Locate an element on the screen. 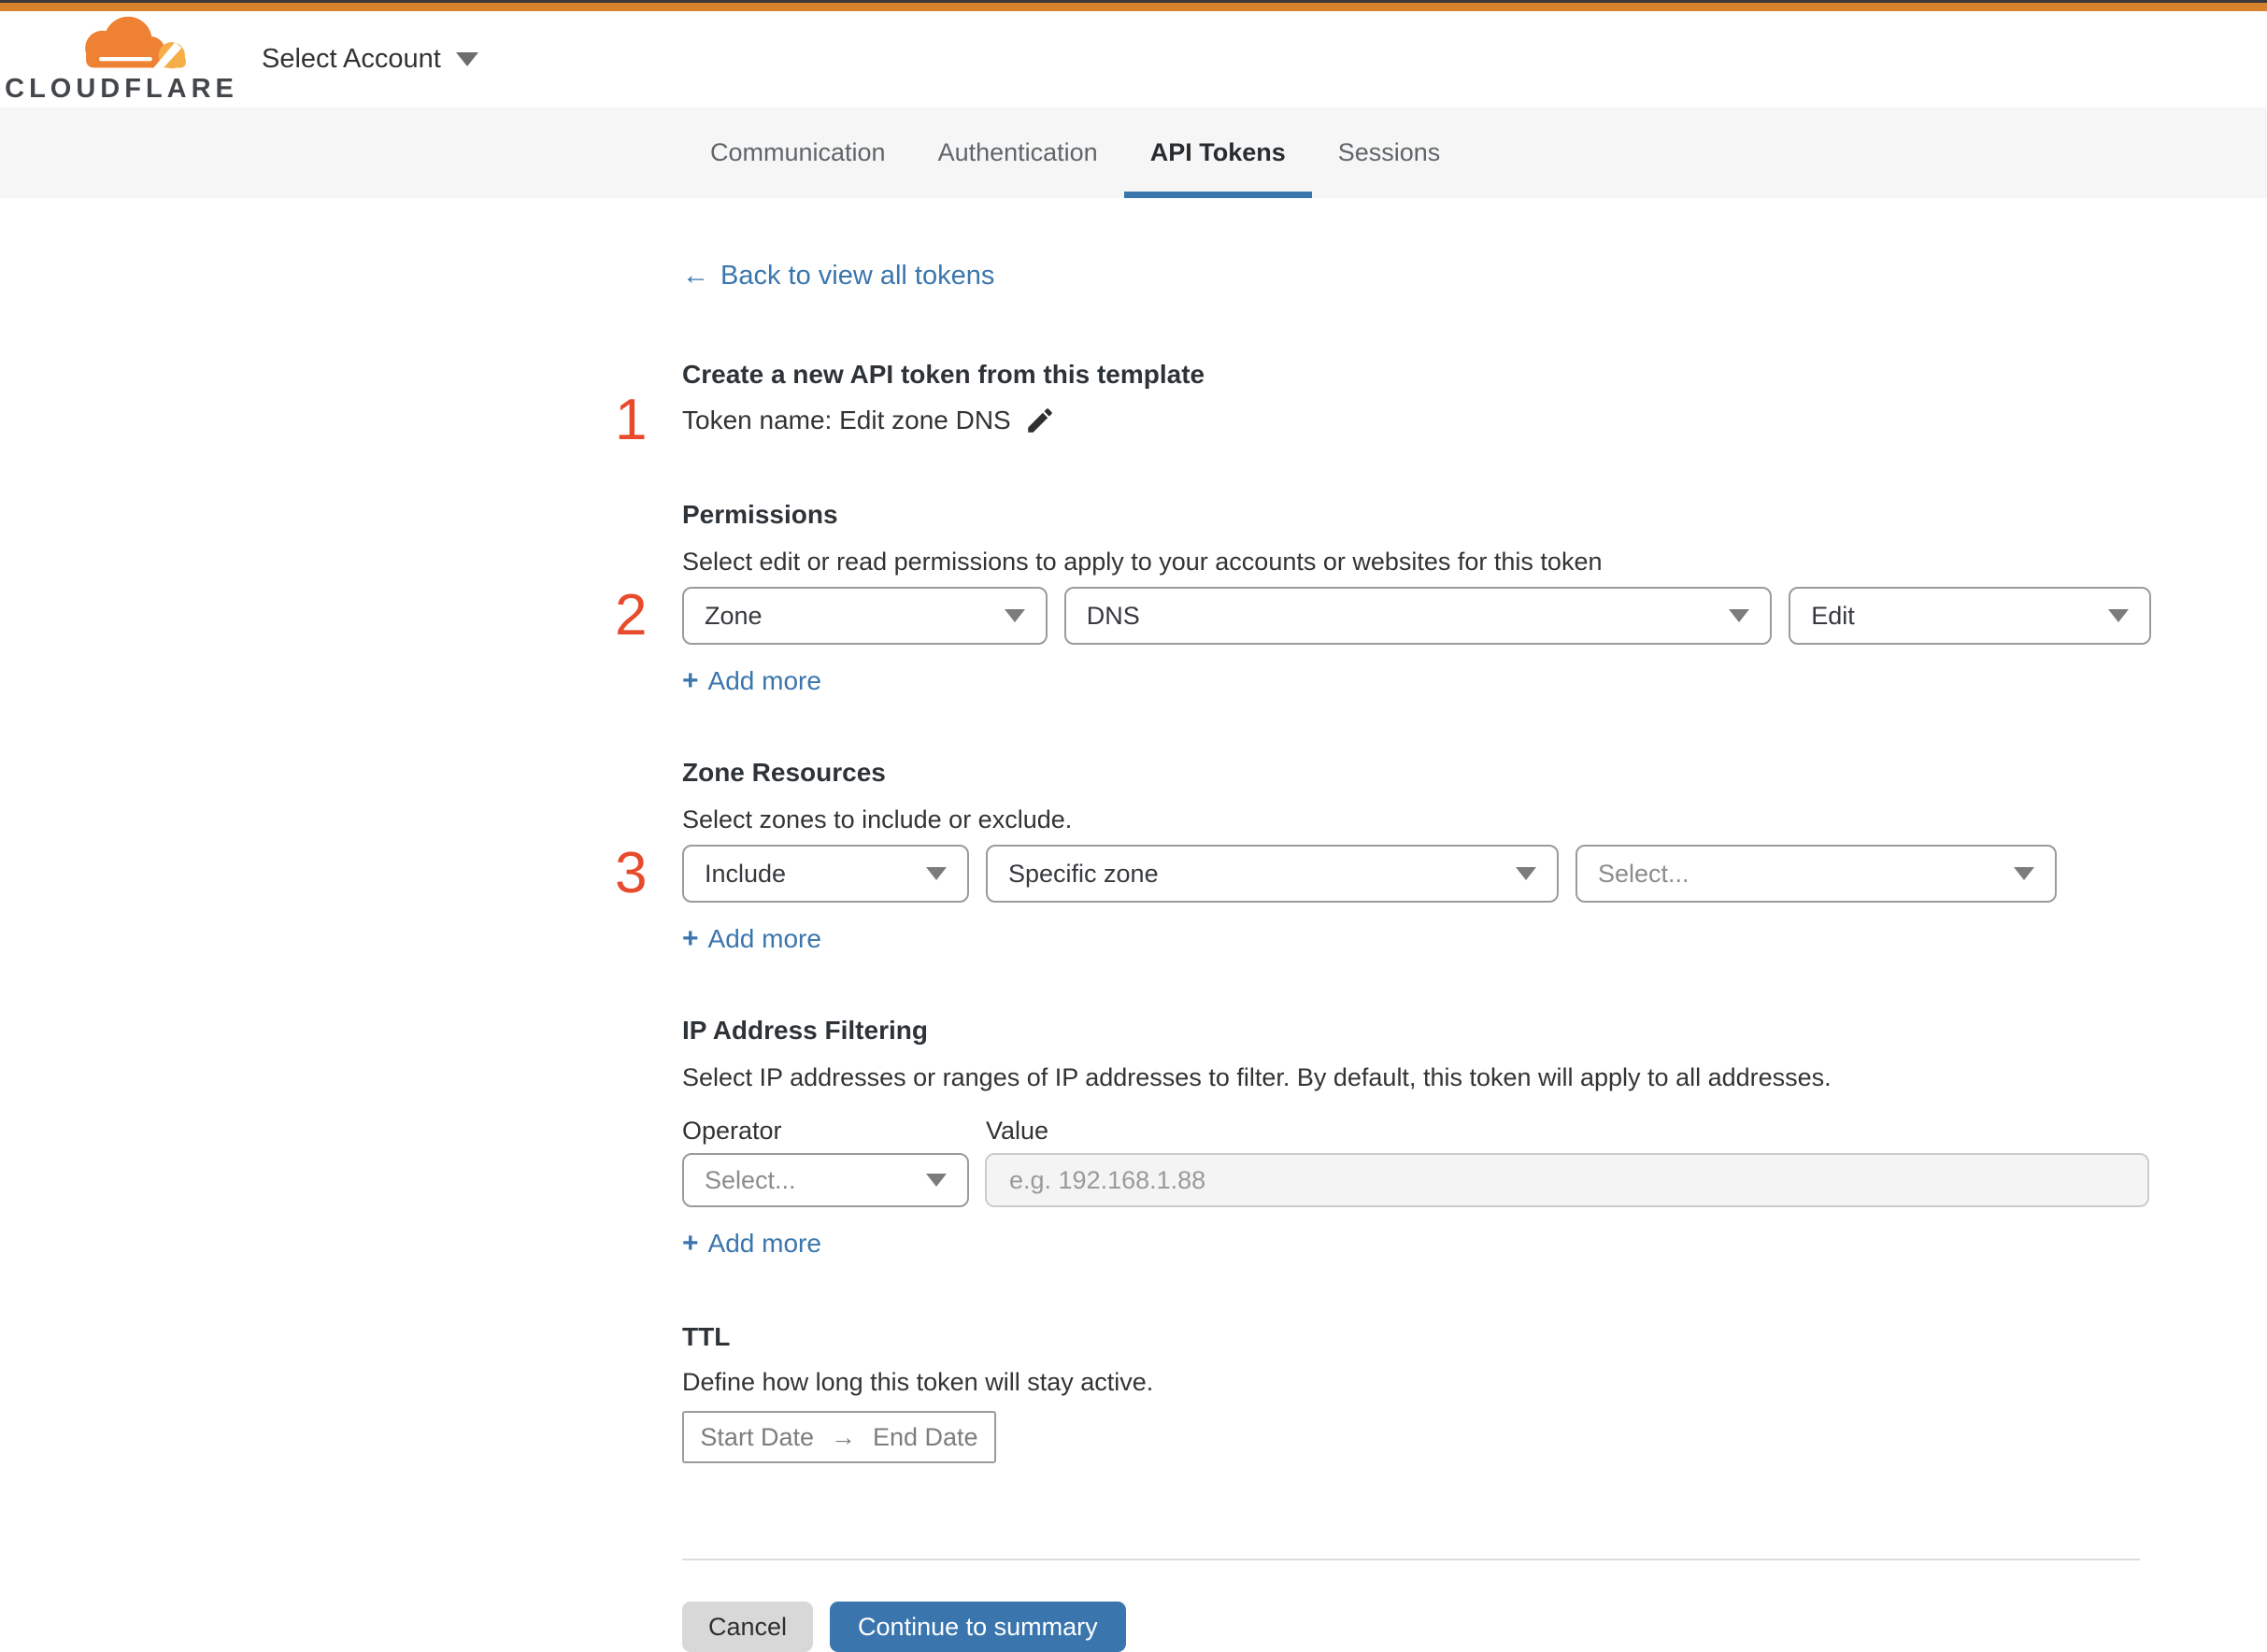  back-link-label: Back to view all tokens is located at coordinates (858, 276).